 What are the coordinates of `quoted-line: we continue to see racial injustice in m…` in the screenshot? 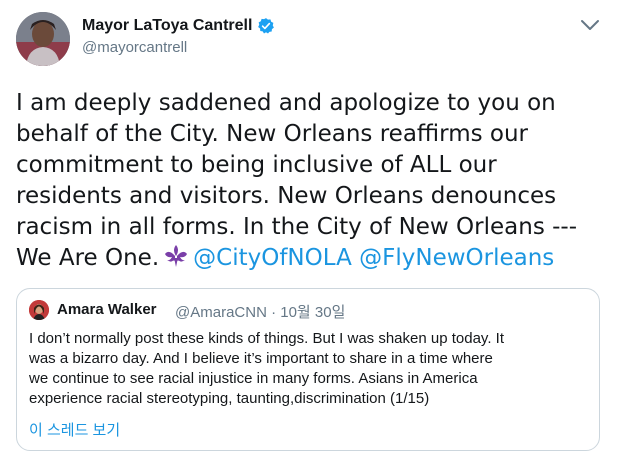 It's located at (253, 378).